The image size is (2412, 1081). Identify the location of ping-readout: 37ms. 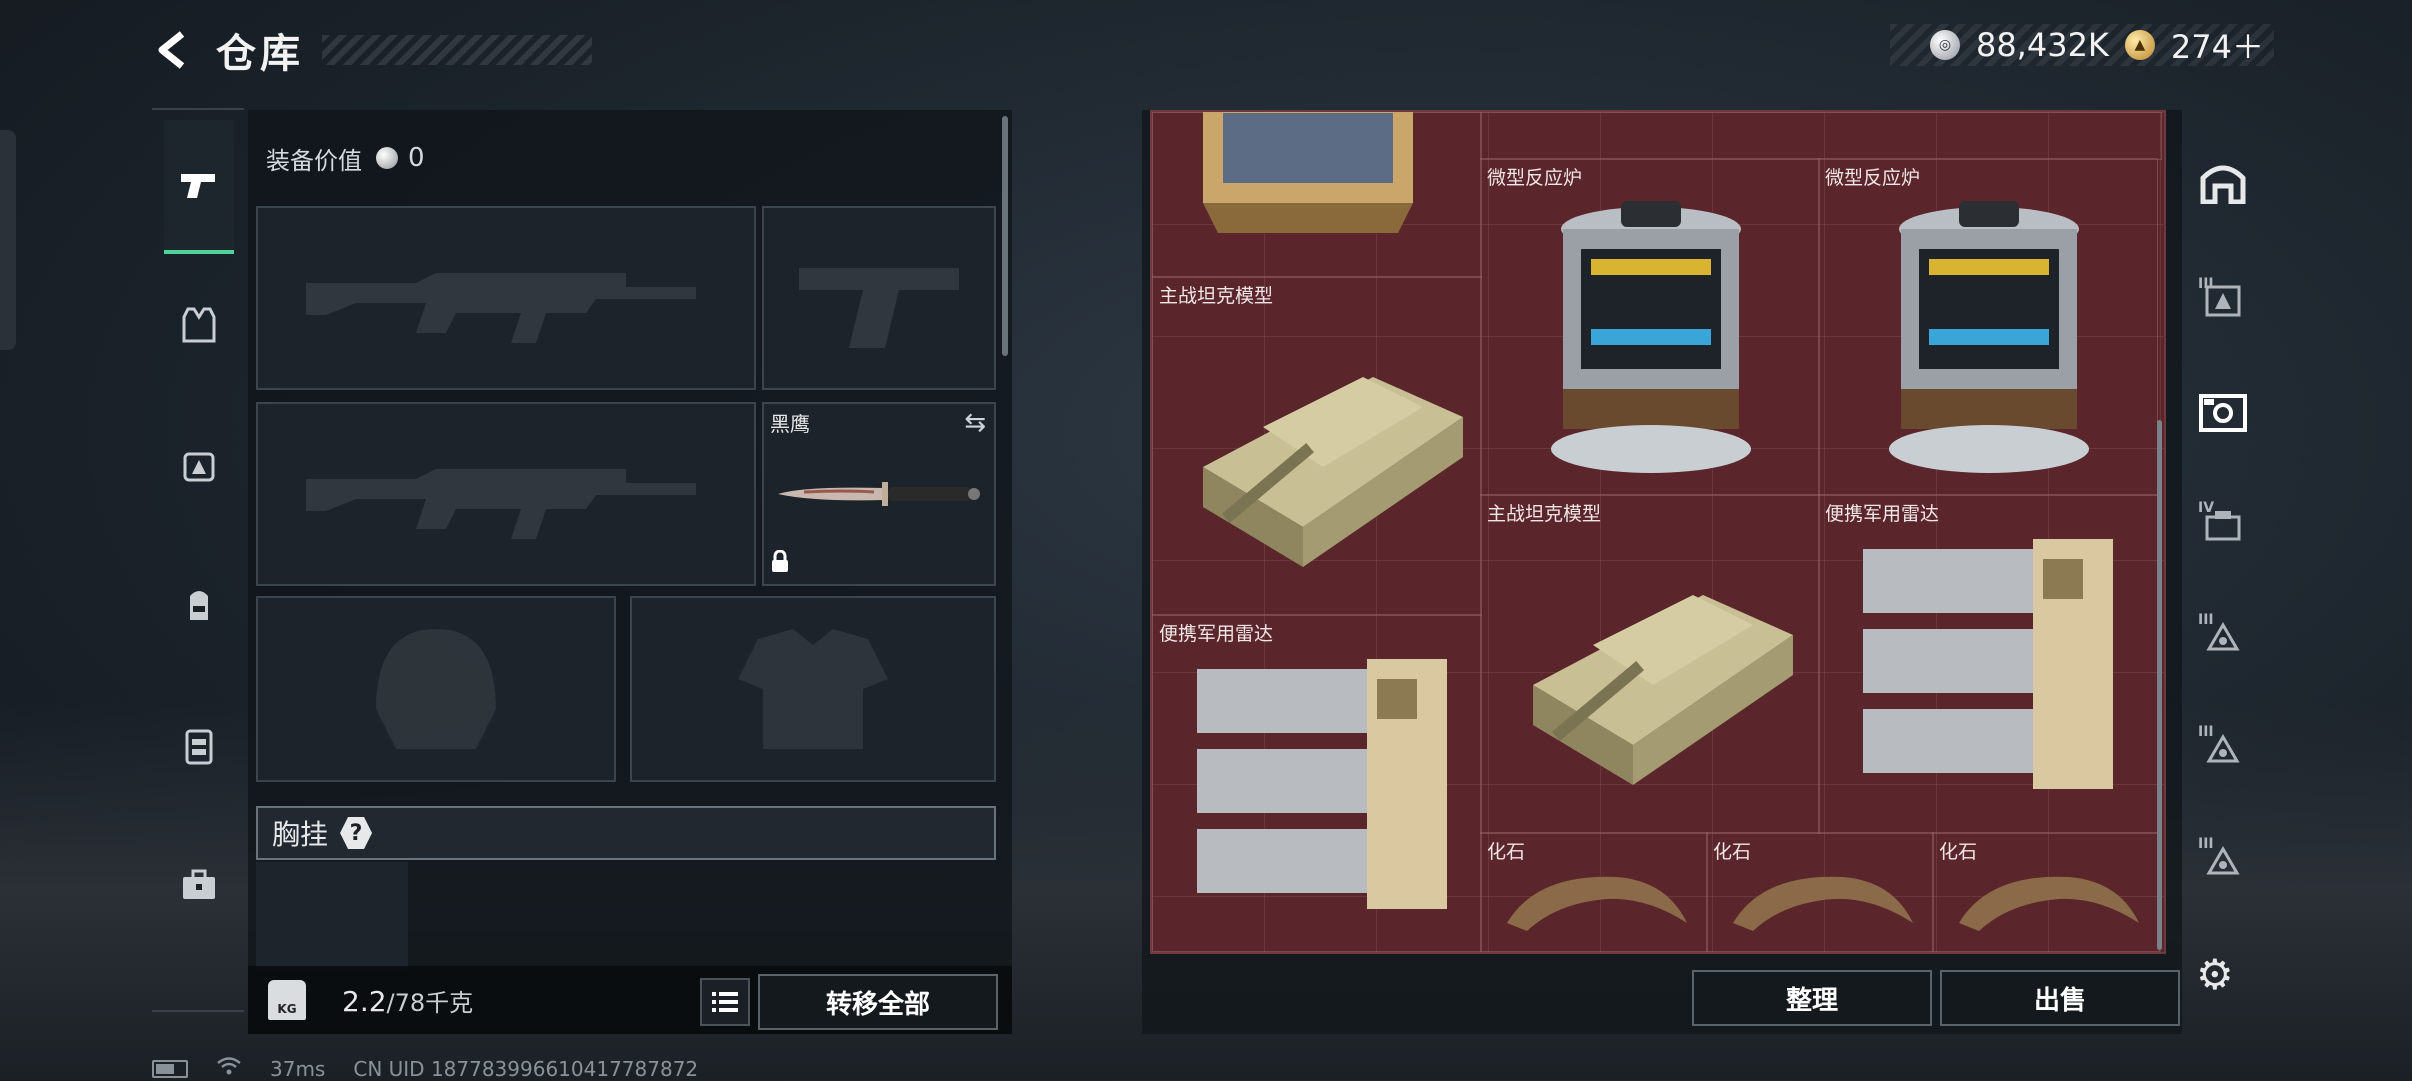
(298, 1068).